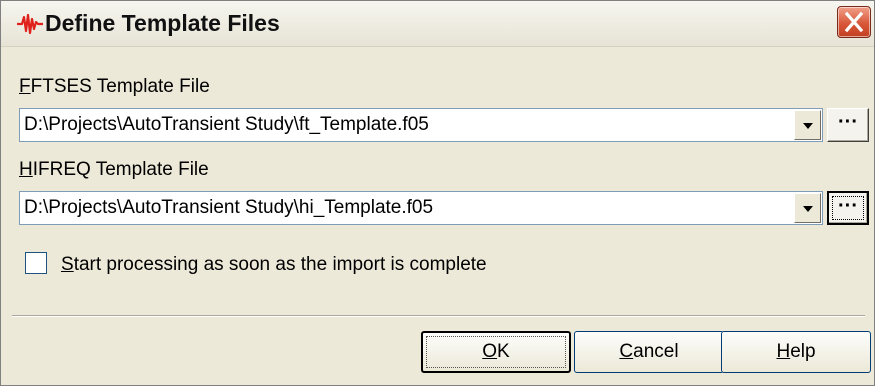 The height and width of the screenshot is (386, 875). Describe the element at coordinates (803, 351) in the screenshot. I see `help-label: elp` at that location.